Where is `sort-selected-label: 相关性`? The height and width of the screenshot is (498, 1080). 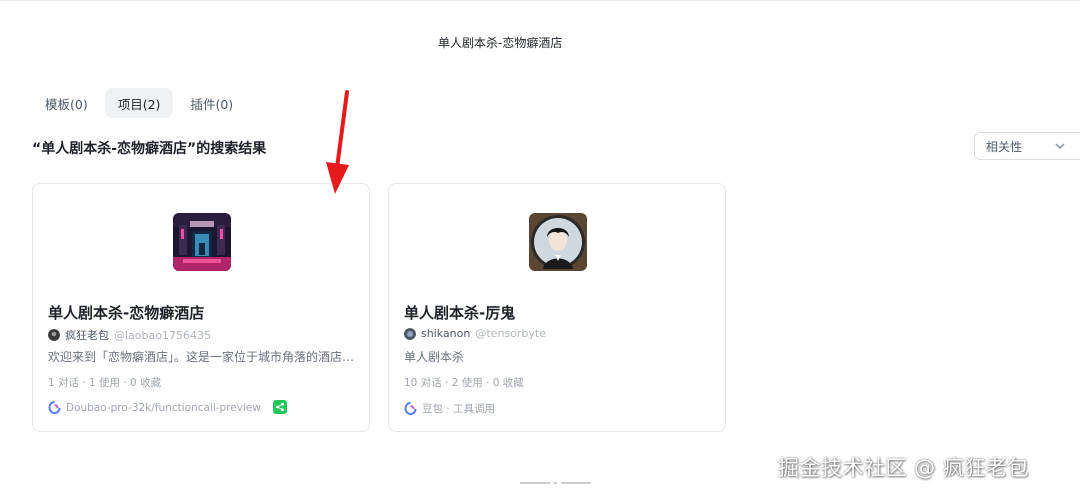 sort-selected-label: 相关性 is located at coordinates (1004, 146).